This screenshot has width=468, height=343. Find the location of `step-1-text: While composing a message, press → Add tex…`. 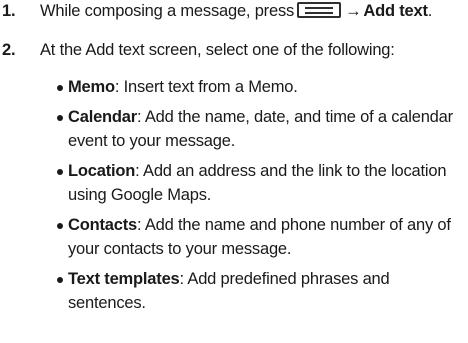

step-1-text: While composing a message, press → Add tex… is located at coordinates (236, 11).